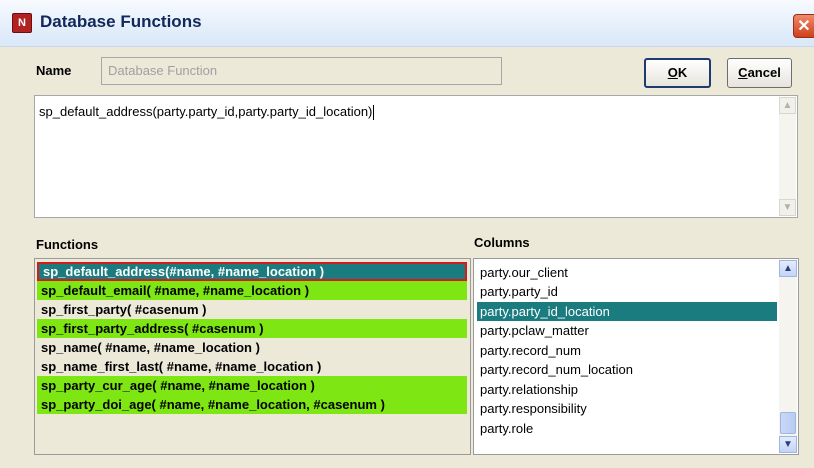 The height and width of the screenshot is (468, 814). What do you see at coordinates (54, 70) in the screenshot?
I see `name-label: Name` at bounding box center [54, 70].